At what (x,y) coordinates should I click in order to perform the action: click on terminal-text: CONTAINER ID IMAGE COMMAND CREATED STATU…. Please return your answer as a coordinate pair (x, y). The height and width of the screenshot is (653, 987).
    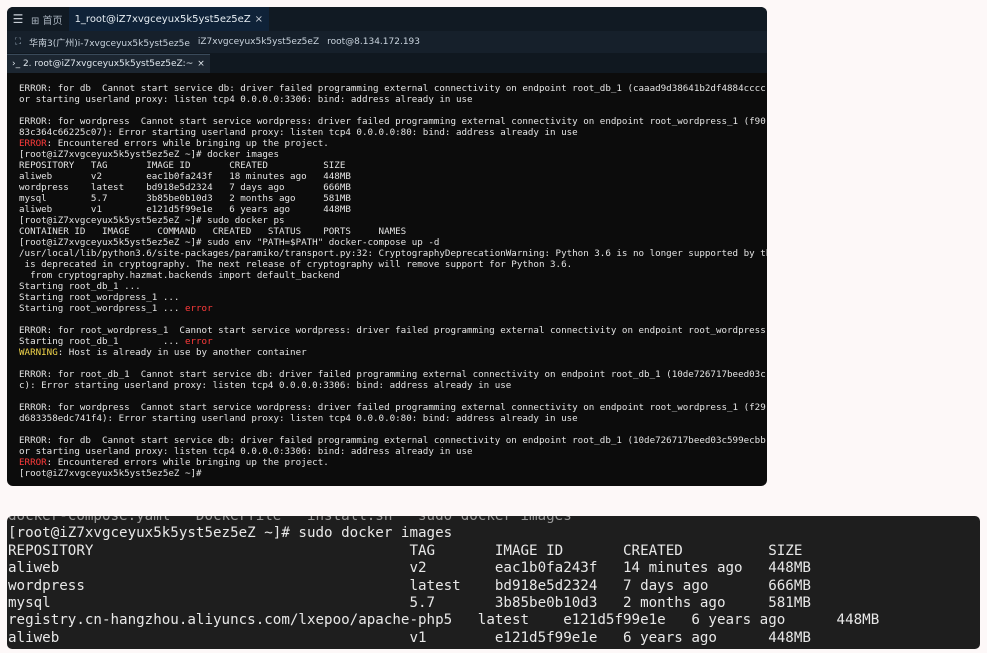
    Looking at the image, I should click on (213, 231).